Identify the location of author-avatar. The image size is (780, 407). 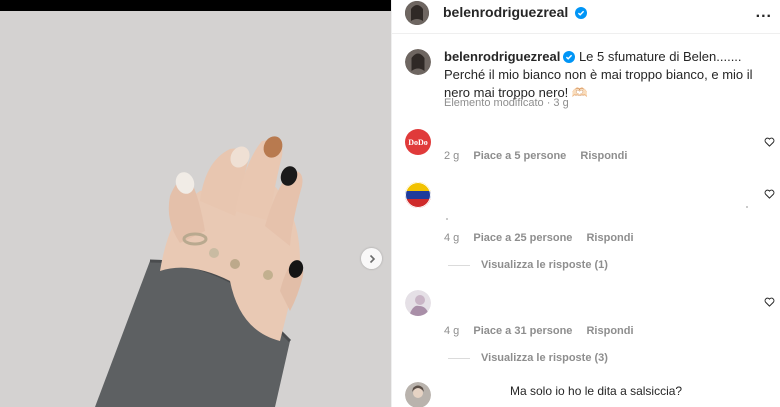
(417, 13).